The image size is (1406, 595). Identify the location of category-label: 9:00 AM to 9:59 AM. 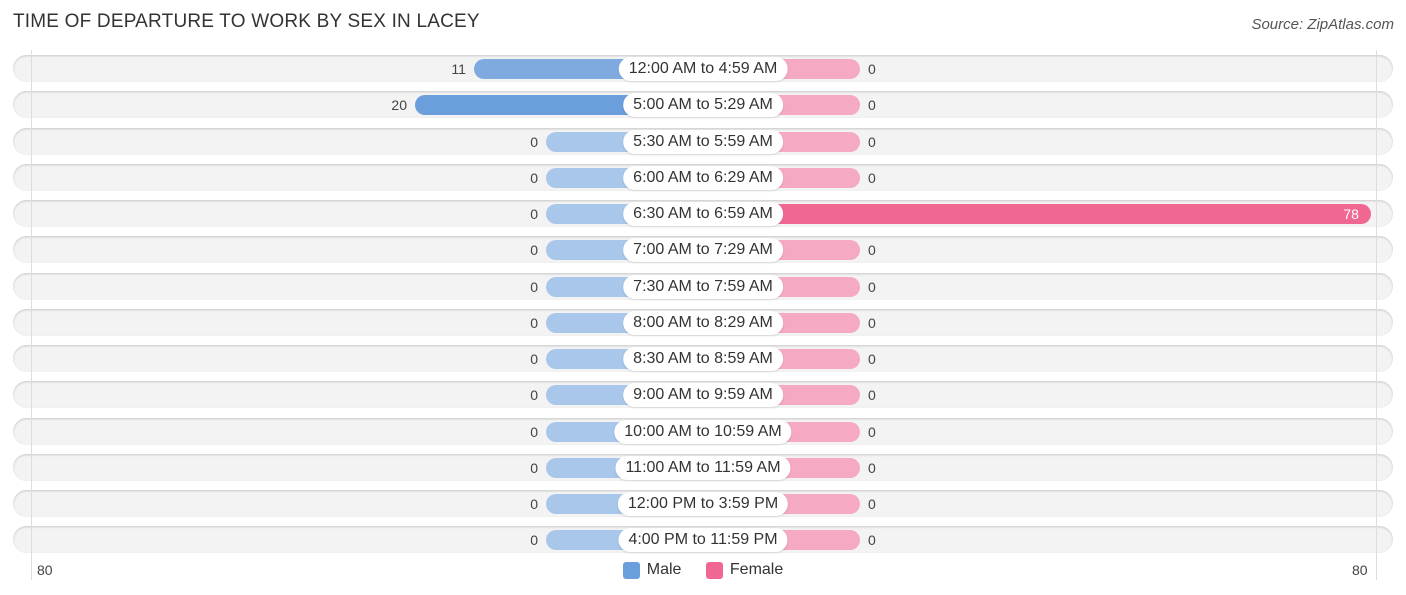
(703, 395).